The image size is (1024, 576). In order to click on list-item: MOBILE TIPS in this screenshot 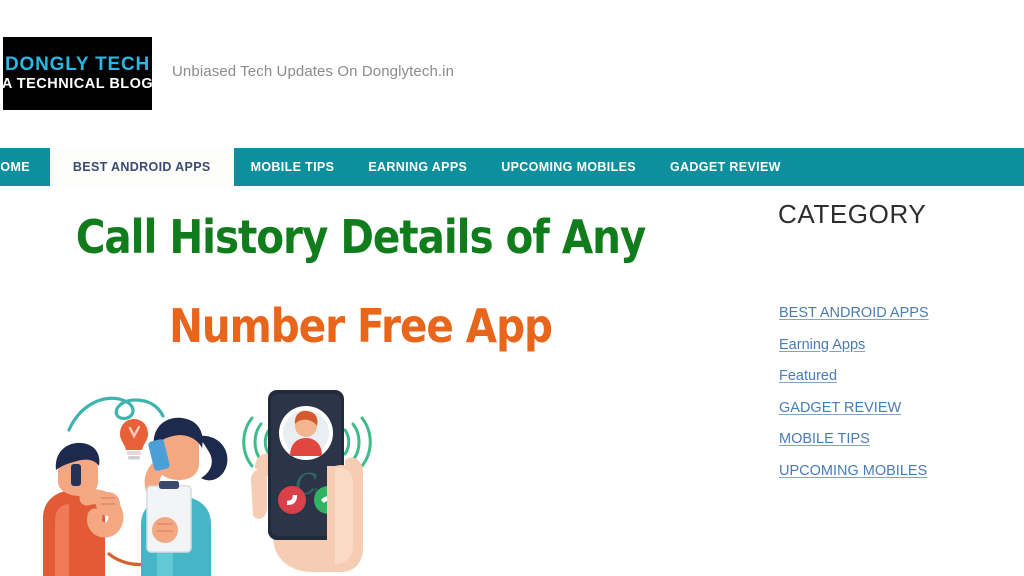, I will do `click(899, 439)`.